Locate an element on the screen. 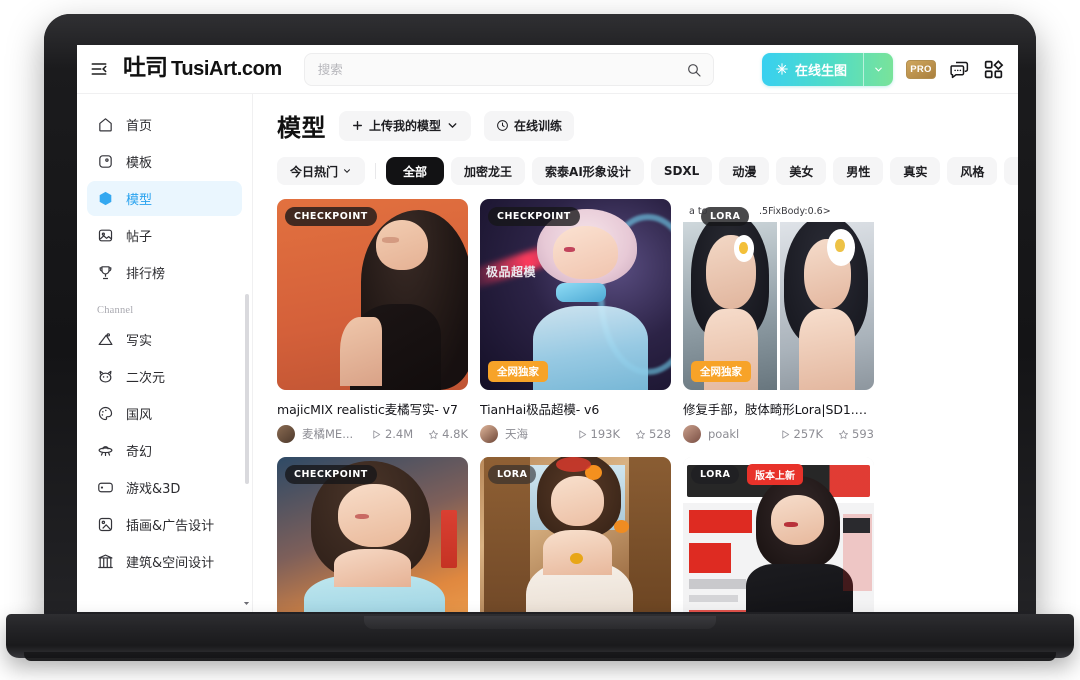 The image size is (1080, 680). chevron-down-icon is located at coordinates (246, 600).